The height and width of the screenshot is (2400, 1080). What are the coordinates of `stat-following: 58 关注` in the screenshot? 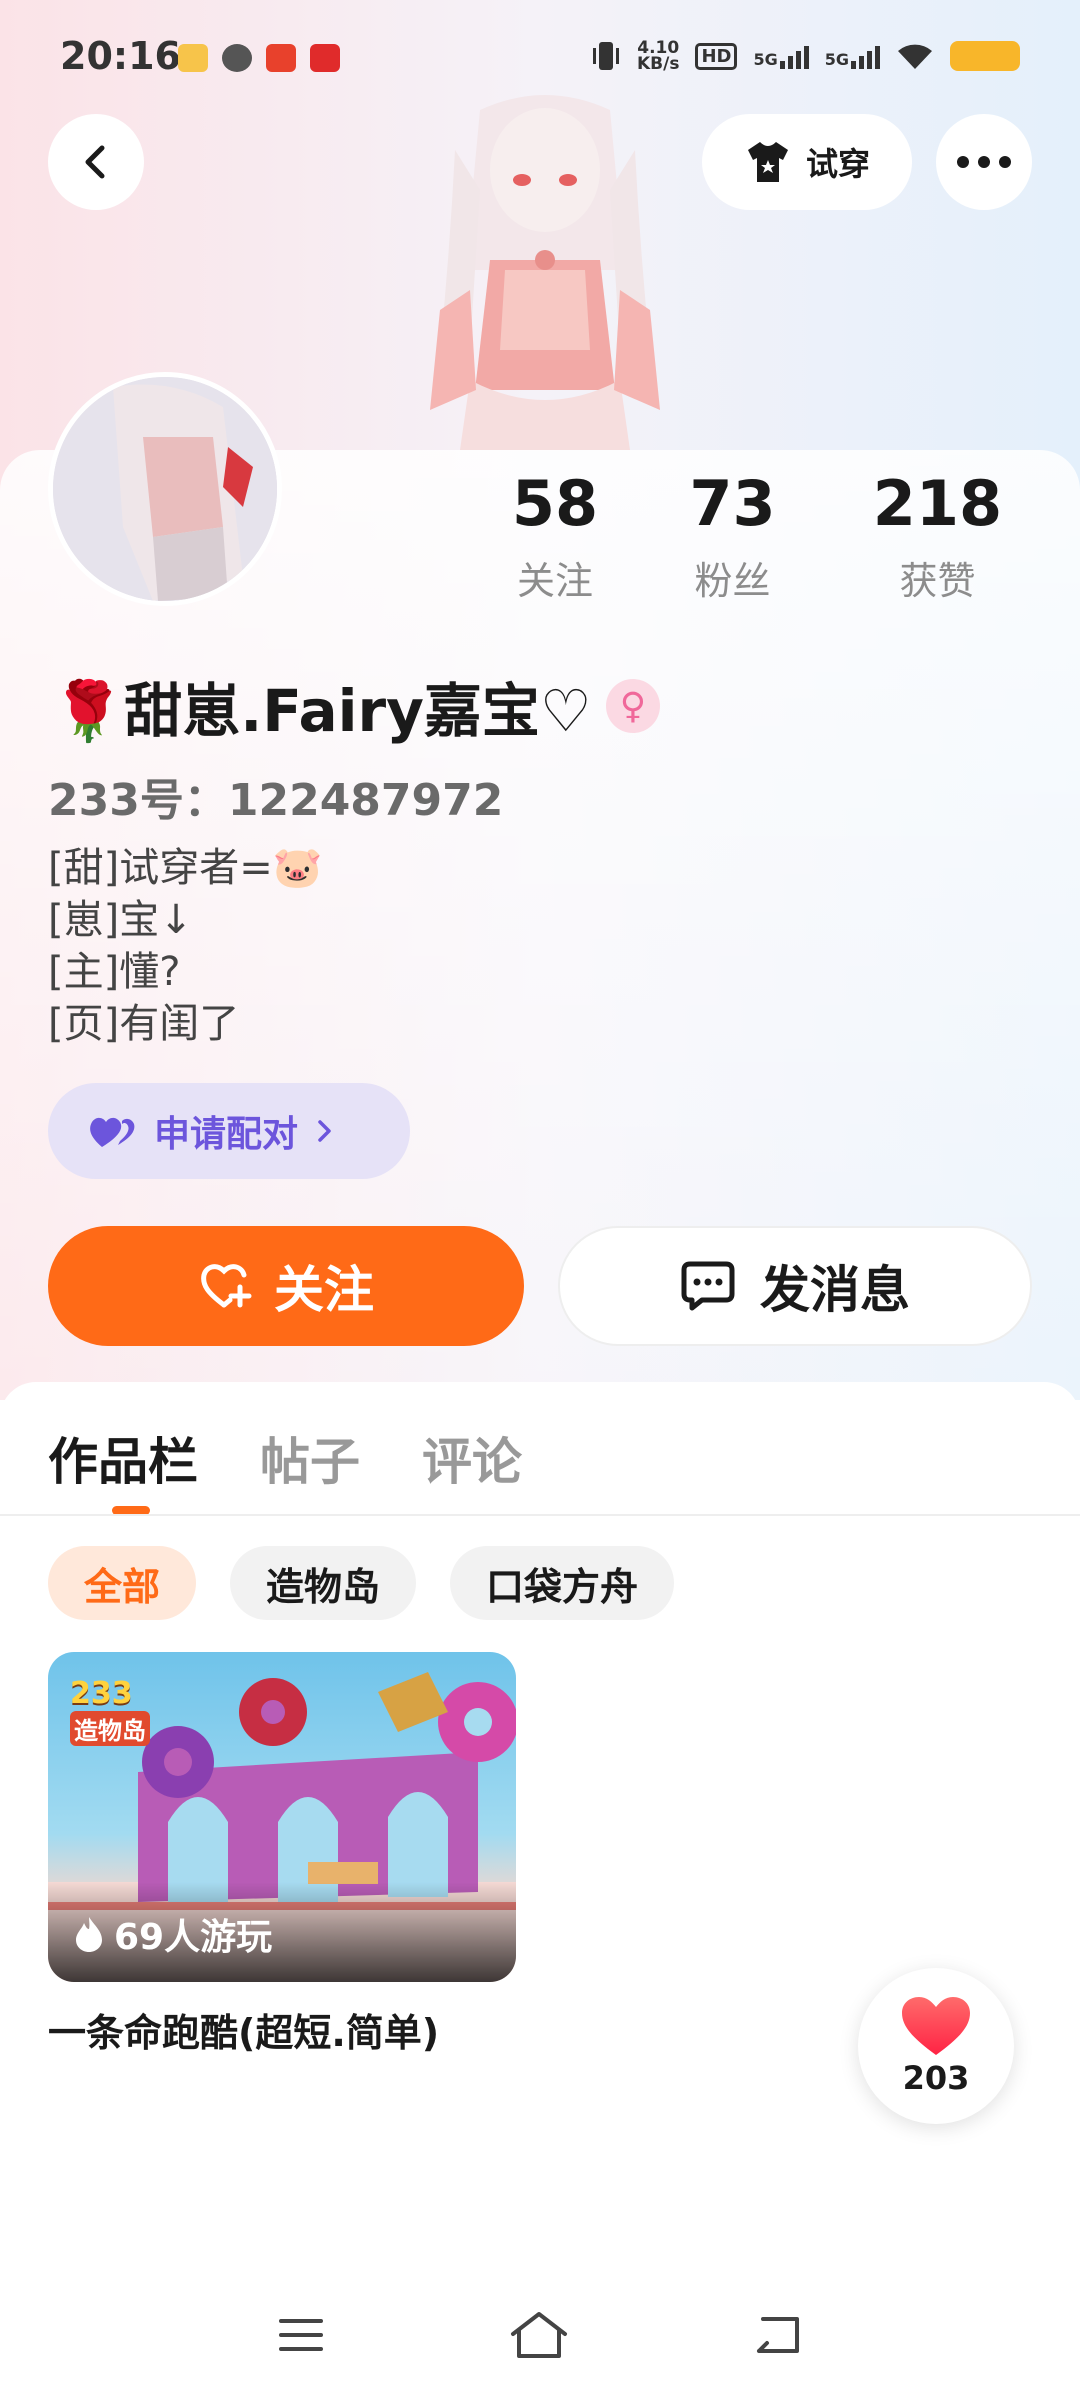 It's located at (555, 536).